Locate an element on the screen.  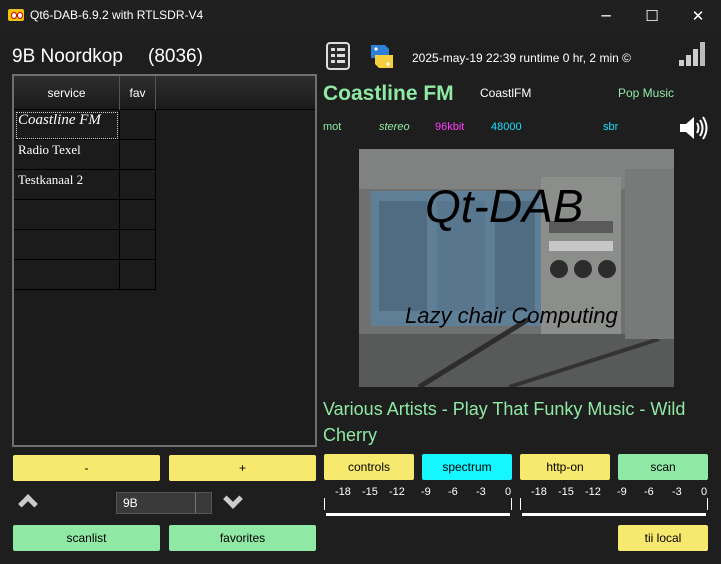
sbr-label: sbr is located at coordinates (611, 127).